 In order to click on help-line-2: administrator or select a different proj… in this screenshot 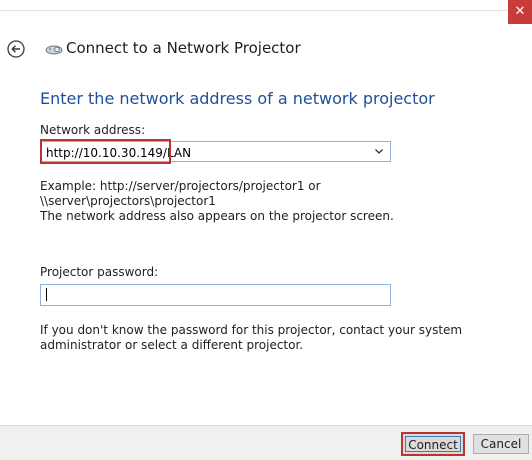, I will do `click(172, 345)`.